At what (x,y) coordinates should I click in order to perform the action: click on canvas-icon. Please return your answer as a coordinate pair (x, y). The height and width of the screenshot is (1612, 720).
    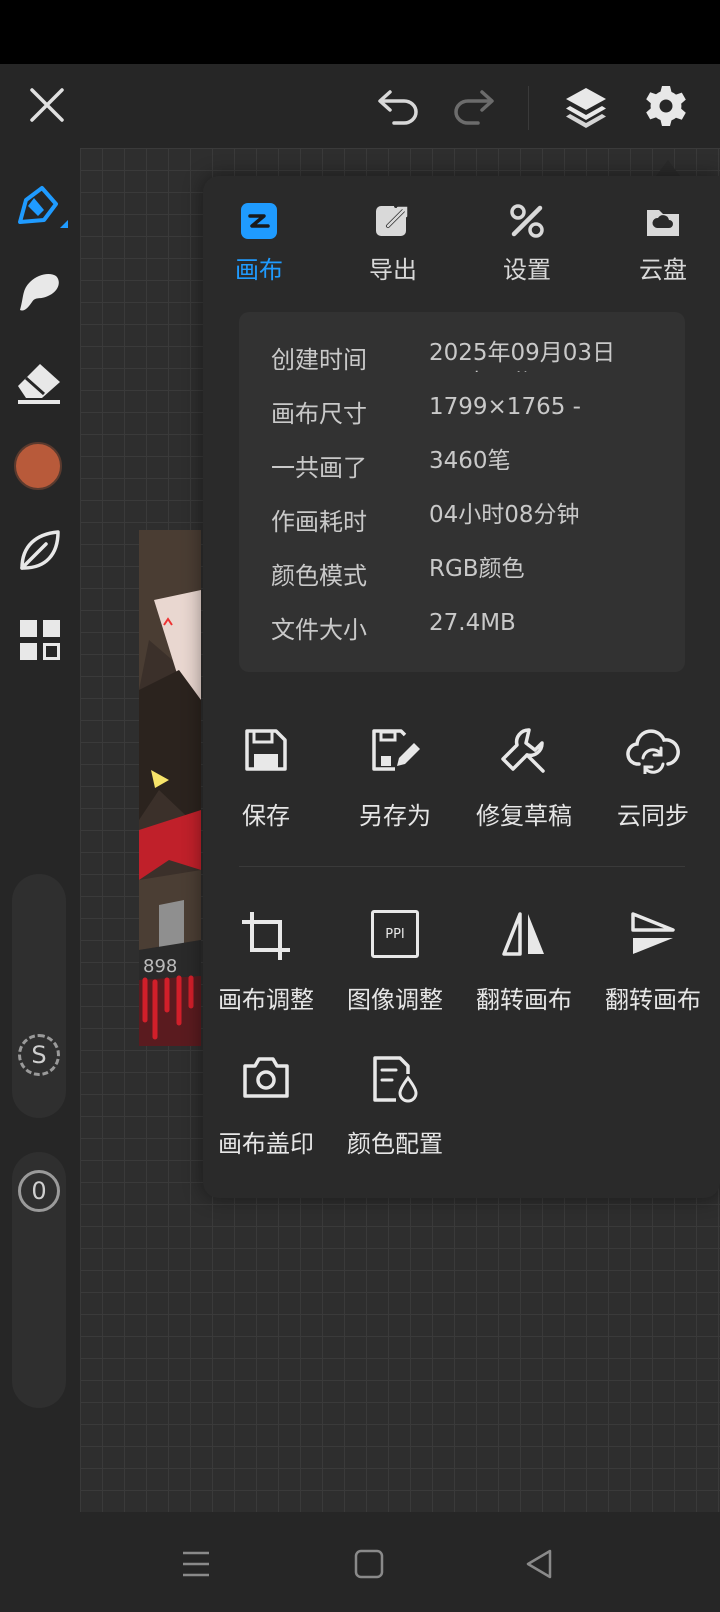
    Looking at the image, I should click on (259, 221).